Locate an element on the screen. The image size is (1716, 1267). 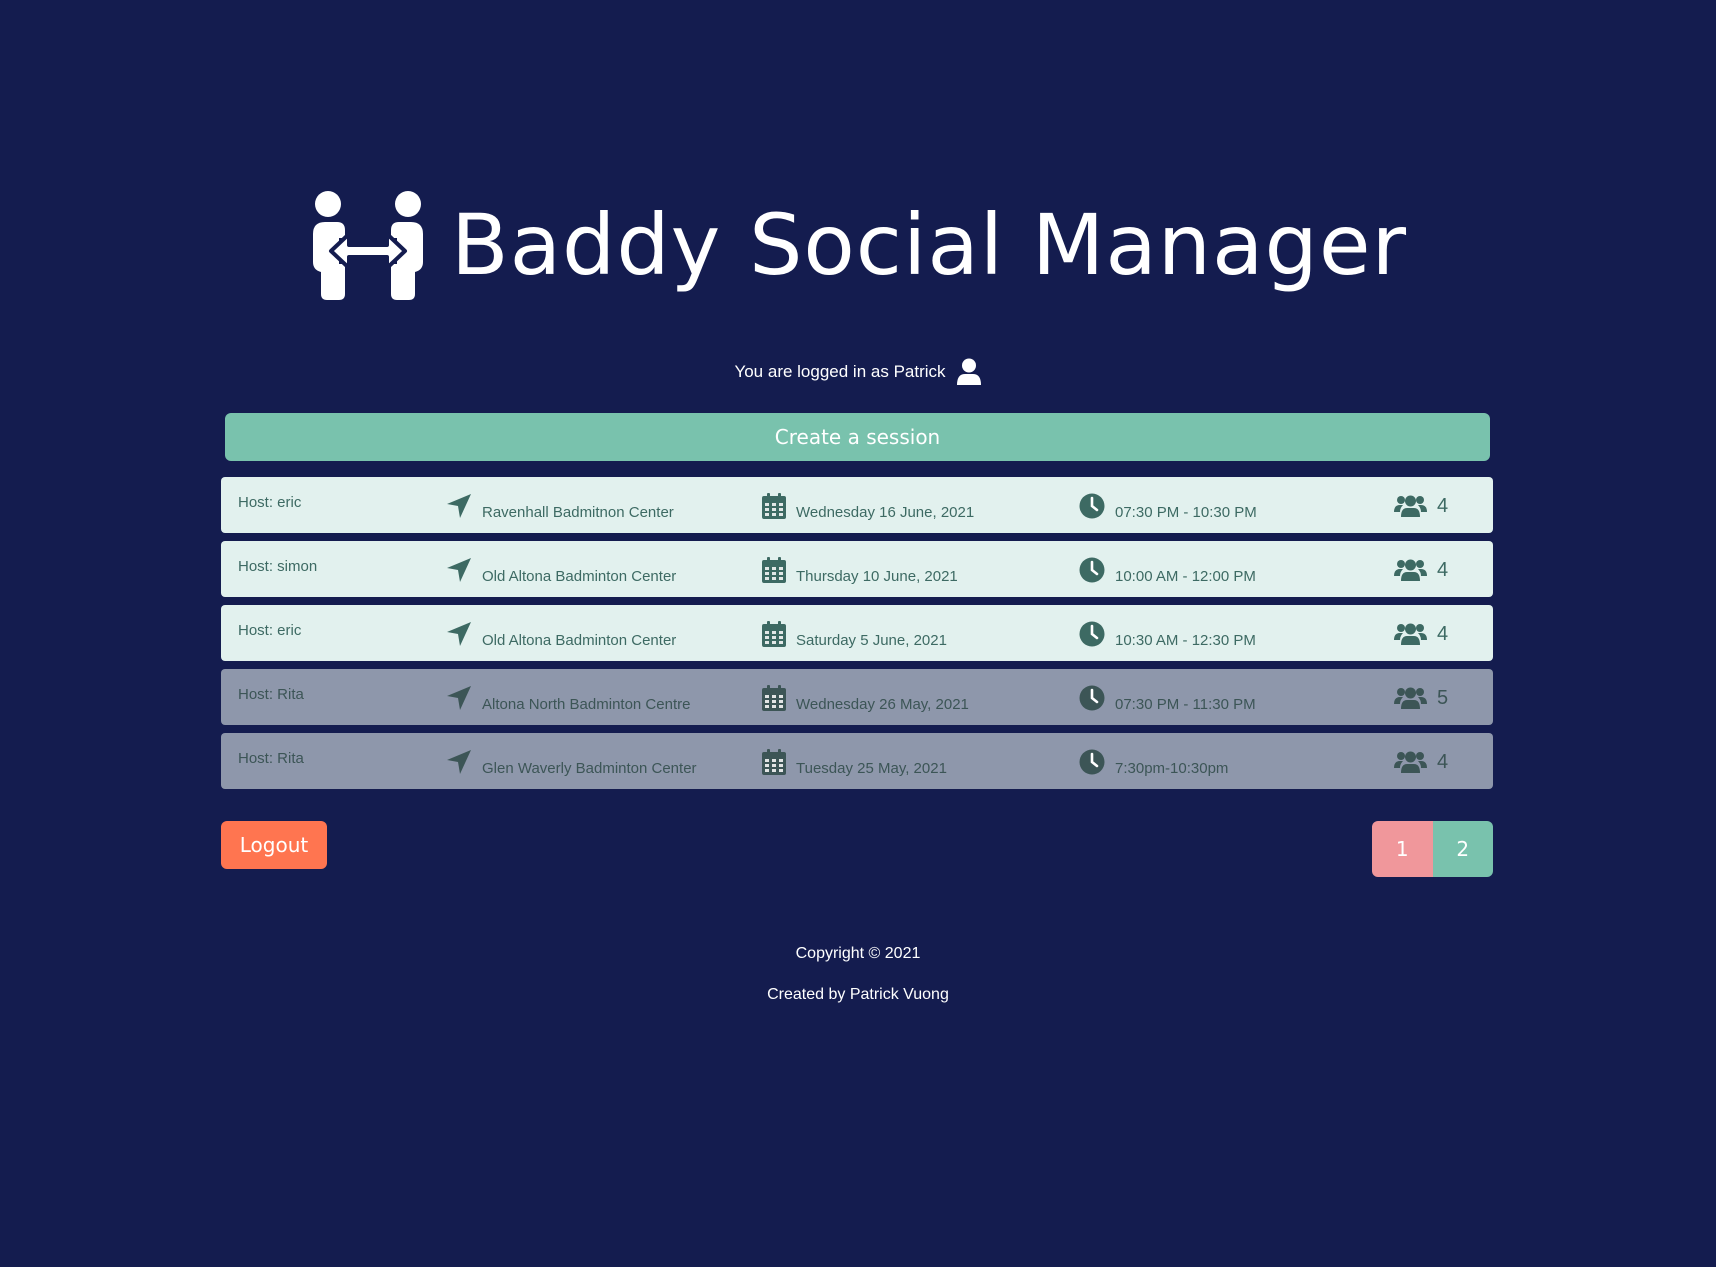
session-location: Altona North Badminton Centre is located at coordinates (568, 699).